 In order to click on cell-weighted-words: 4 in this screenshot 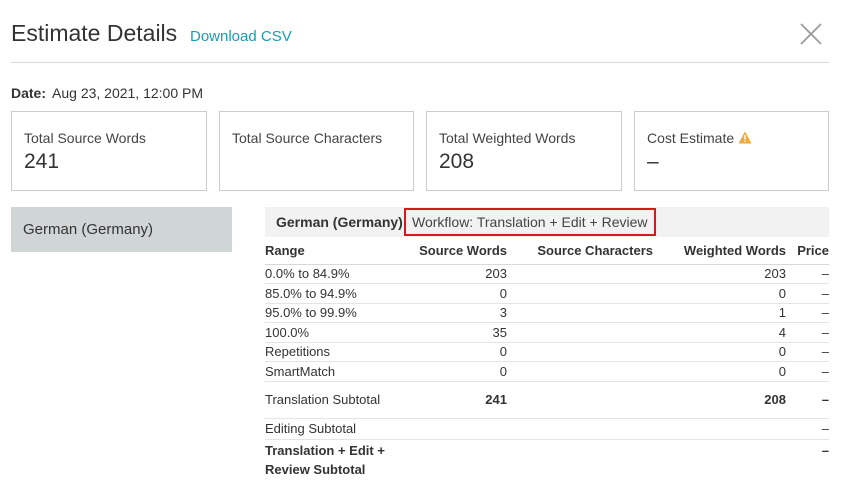, I will do `click(719, 332)`.